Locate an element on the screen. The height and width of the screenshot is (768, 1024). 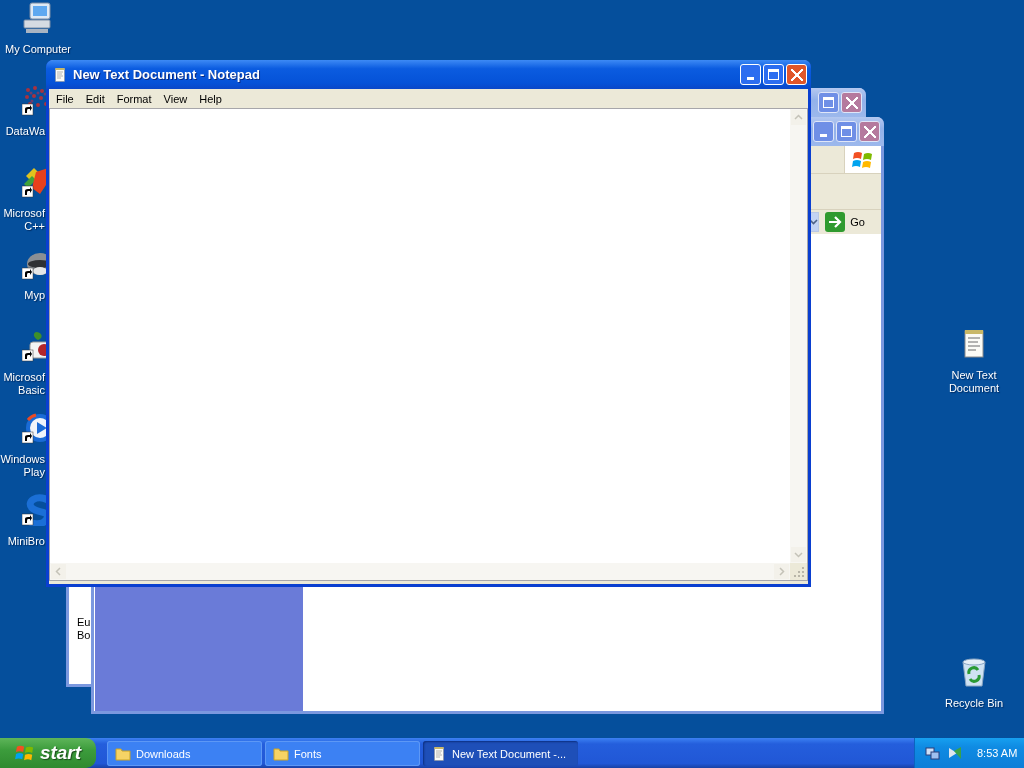
menu-item: View is located at coordinates (175, 98).